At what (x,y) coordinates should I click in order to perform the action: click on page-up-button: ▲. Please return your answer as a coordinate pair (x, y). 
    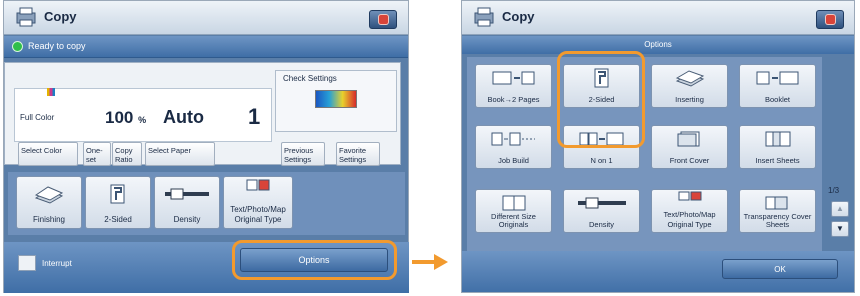
    Looking at the image, I should click on (840, 209).